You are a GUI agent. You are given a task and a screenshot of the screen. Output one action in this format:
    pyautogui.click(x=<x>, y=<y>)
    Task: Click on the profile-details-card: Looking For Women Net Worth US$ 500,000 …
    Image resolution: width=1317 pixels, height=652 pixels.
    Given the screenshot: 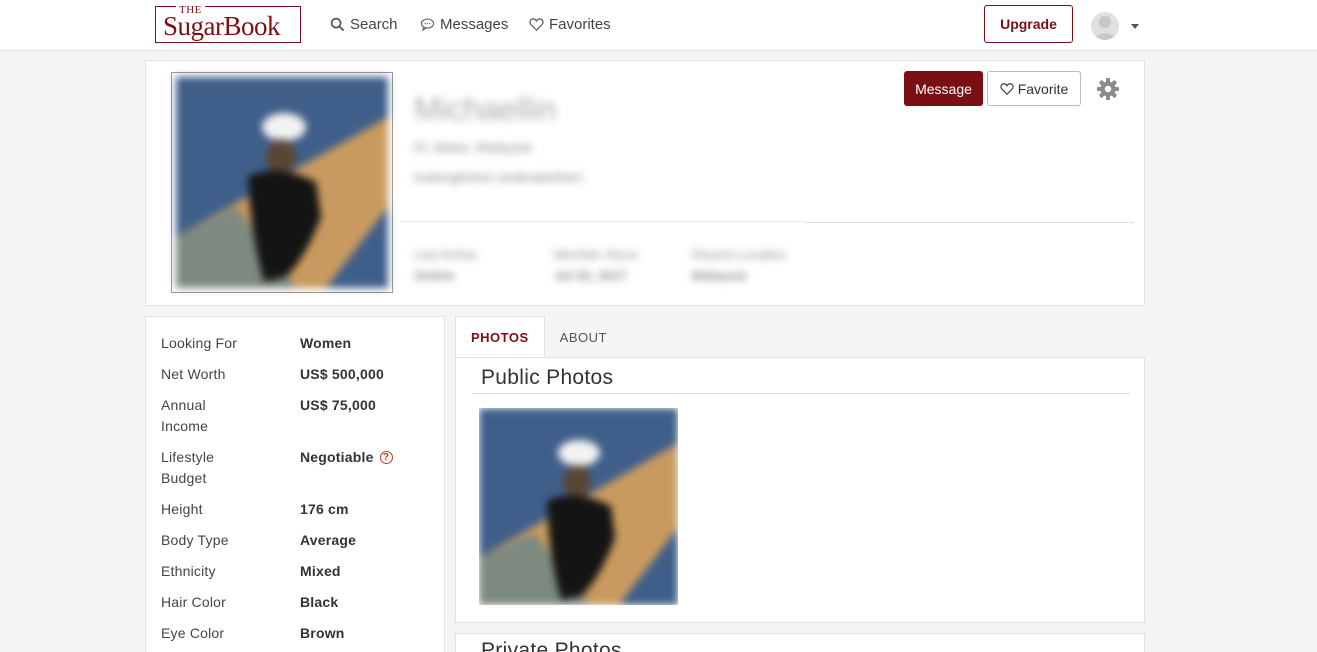 What is the action you would take?
    pyautogui.click(x=295, y=484)
    